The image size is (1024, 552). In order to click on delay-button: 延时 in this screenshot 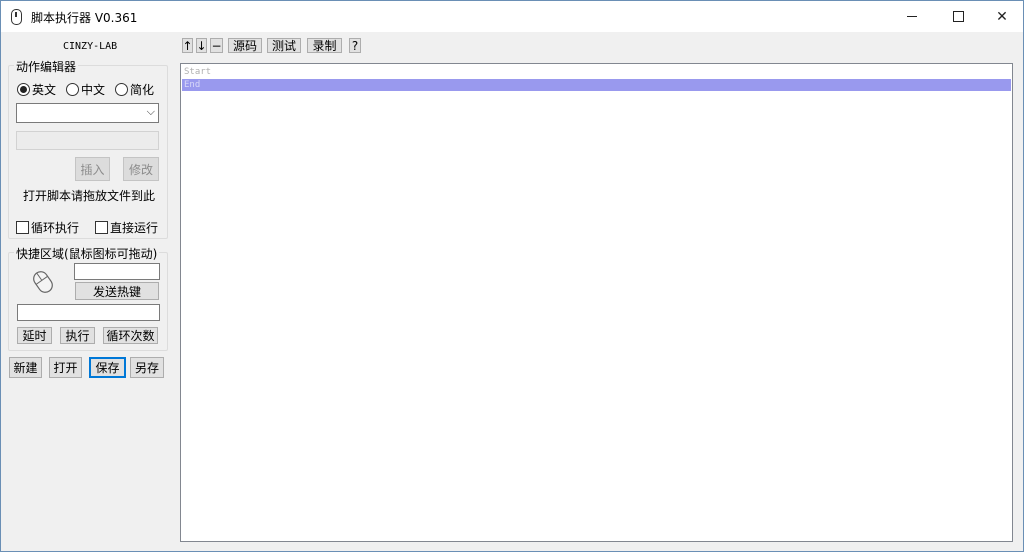, I will do `click(34, 335)`.